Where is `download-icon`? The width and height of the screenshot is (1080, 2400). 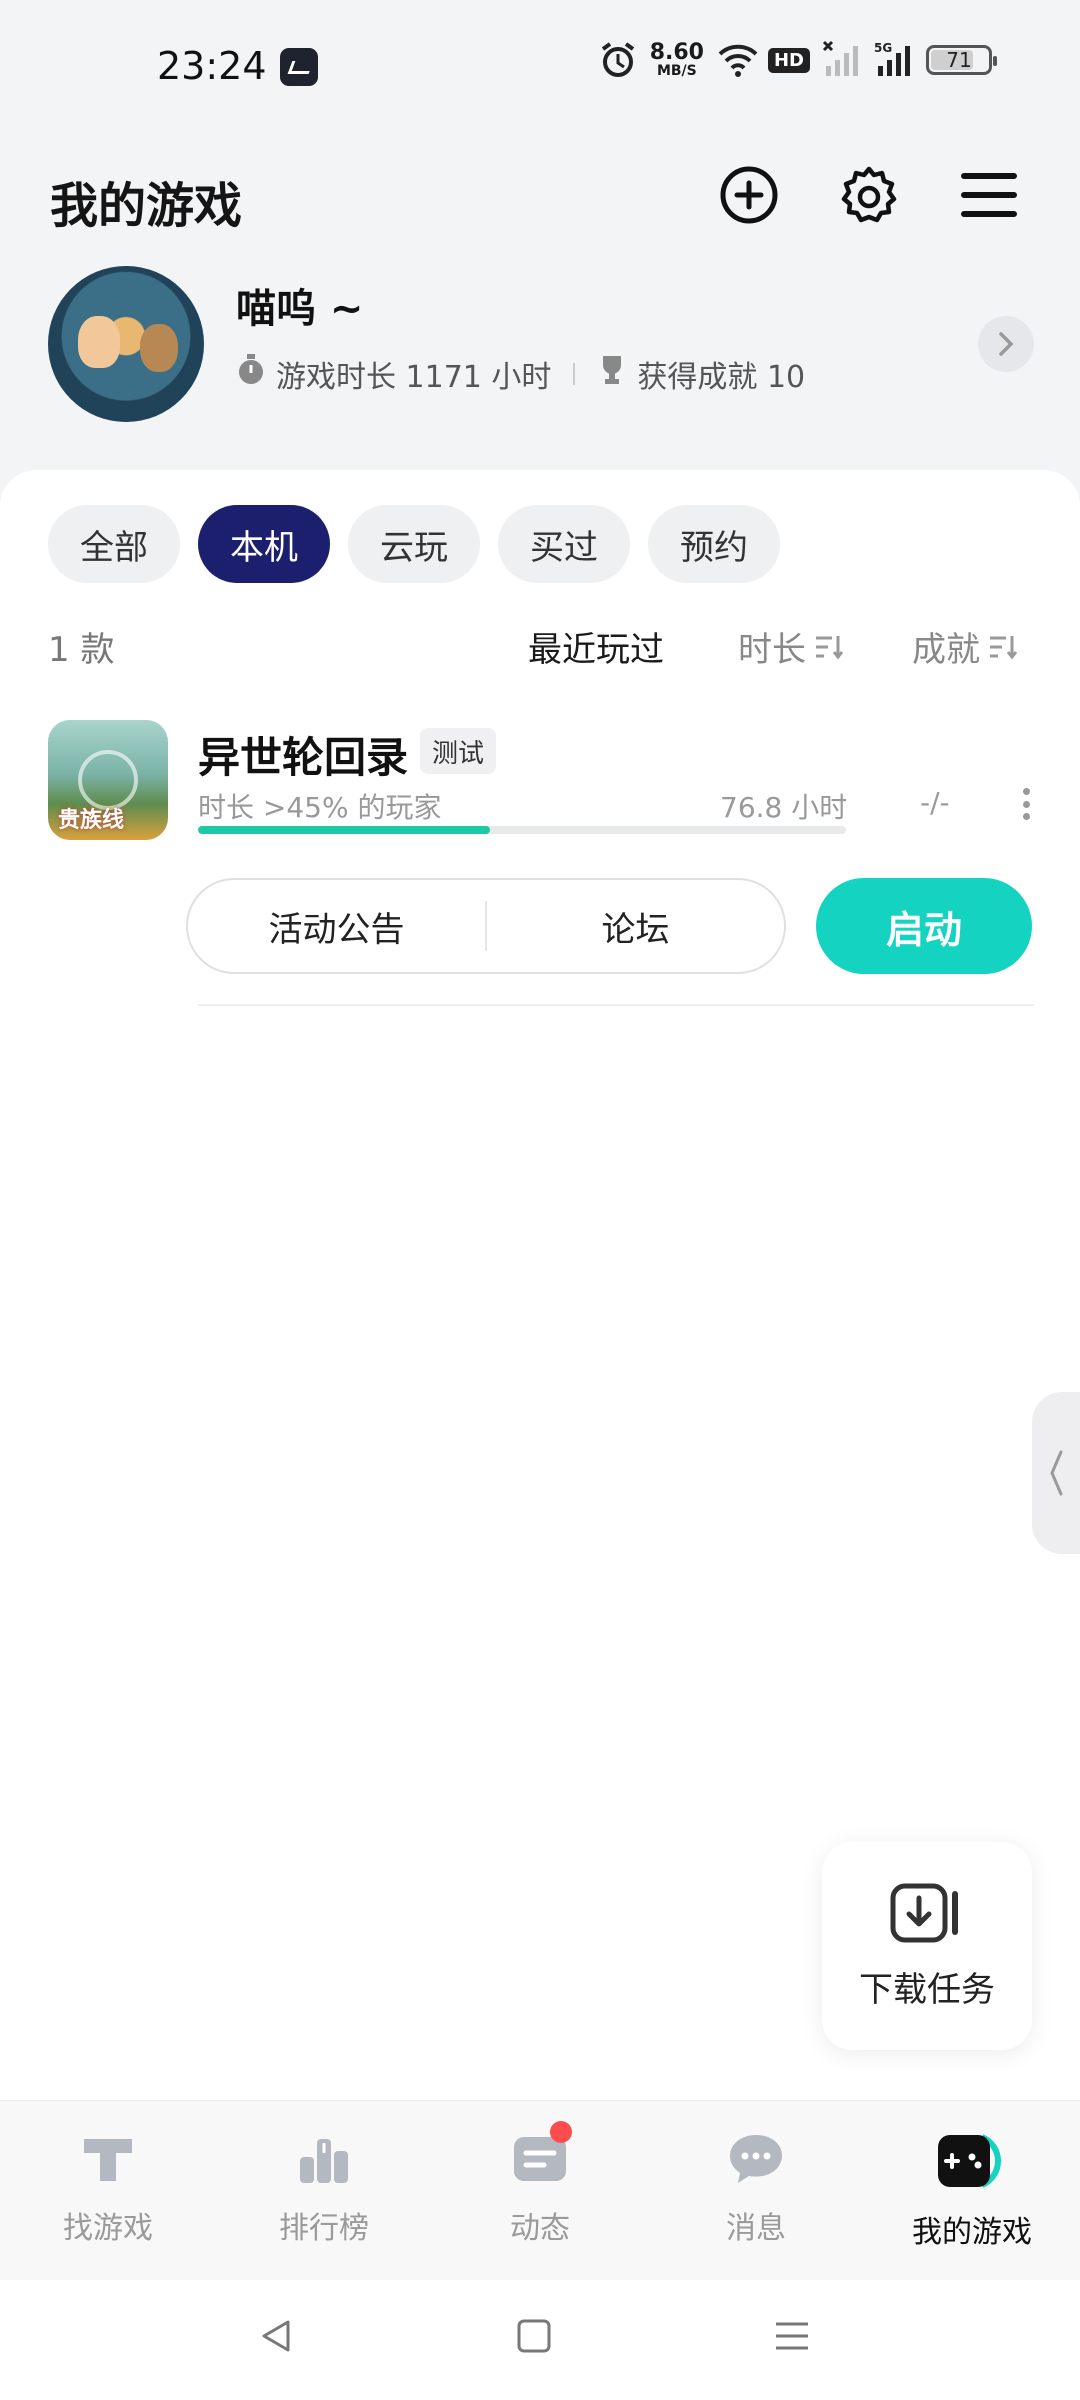 download-icon is located at coordinates (924, 1912).